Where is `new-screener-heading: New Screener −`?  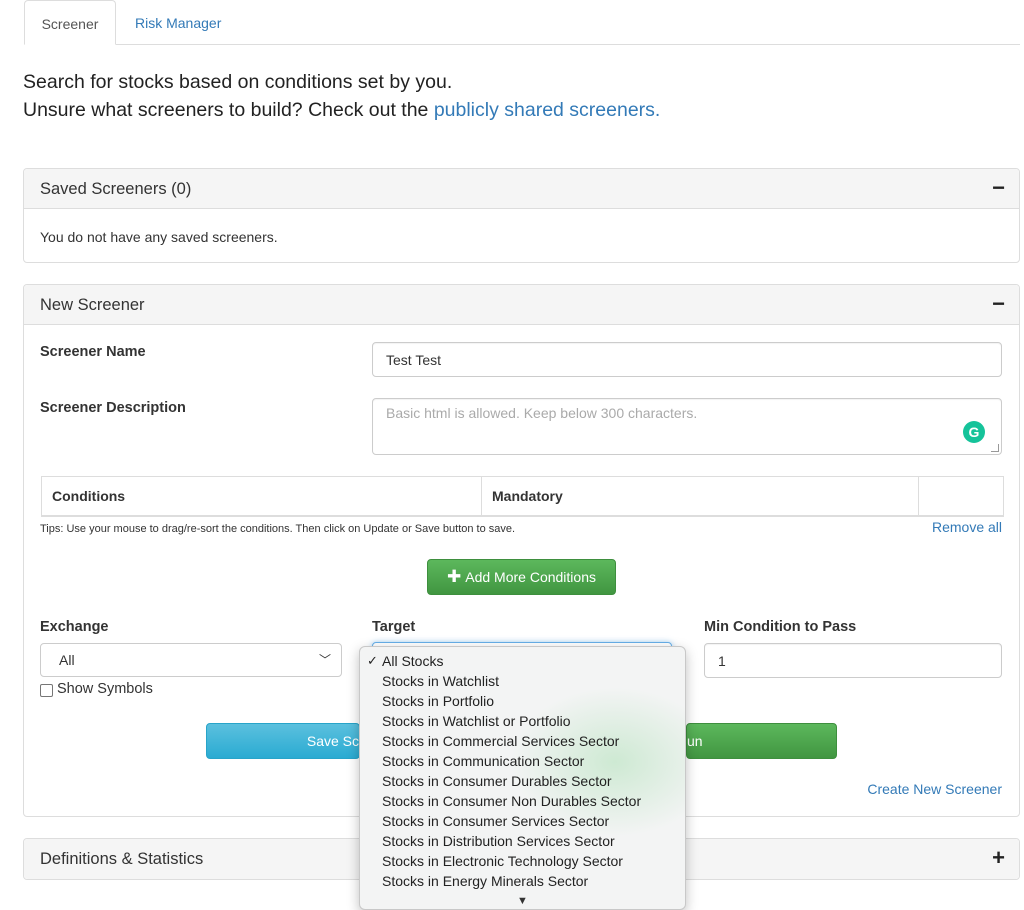 new-screener-heading: New Screener − is located at coordinates (521, 305).